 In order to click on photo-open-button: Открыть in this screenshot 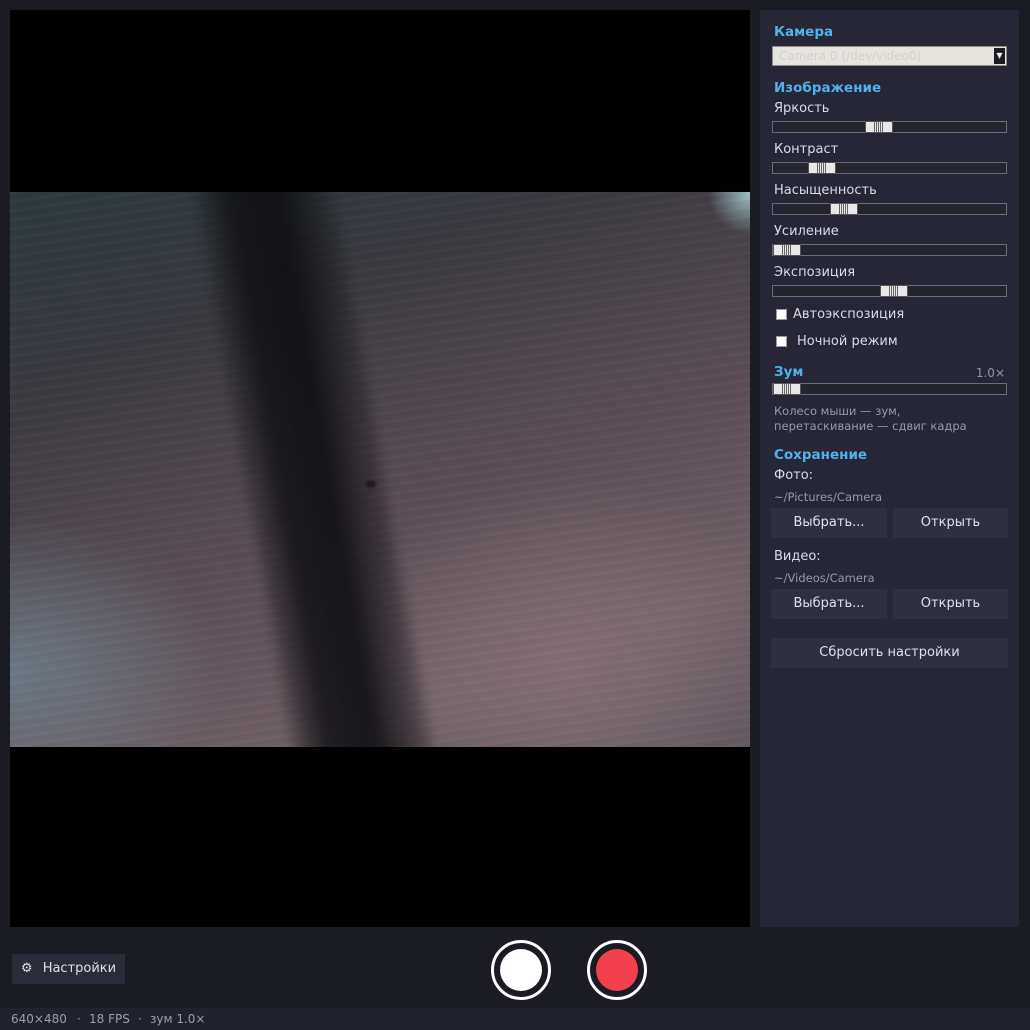, I will do `click(950, 523)`.